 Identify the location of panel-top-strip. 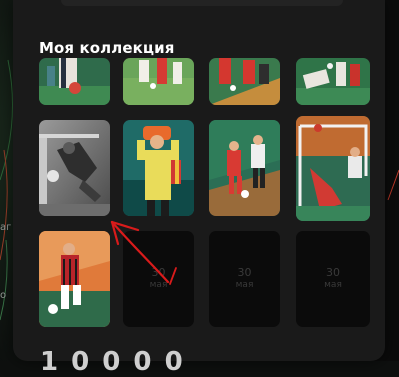
(202, 3).